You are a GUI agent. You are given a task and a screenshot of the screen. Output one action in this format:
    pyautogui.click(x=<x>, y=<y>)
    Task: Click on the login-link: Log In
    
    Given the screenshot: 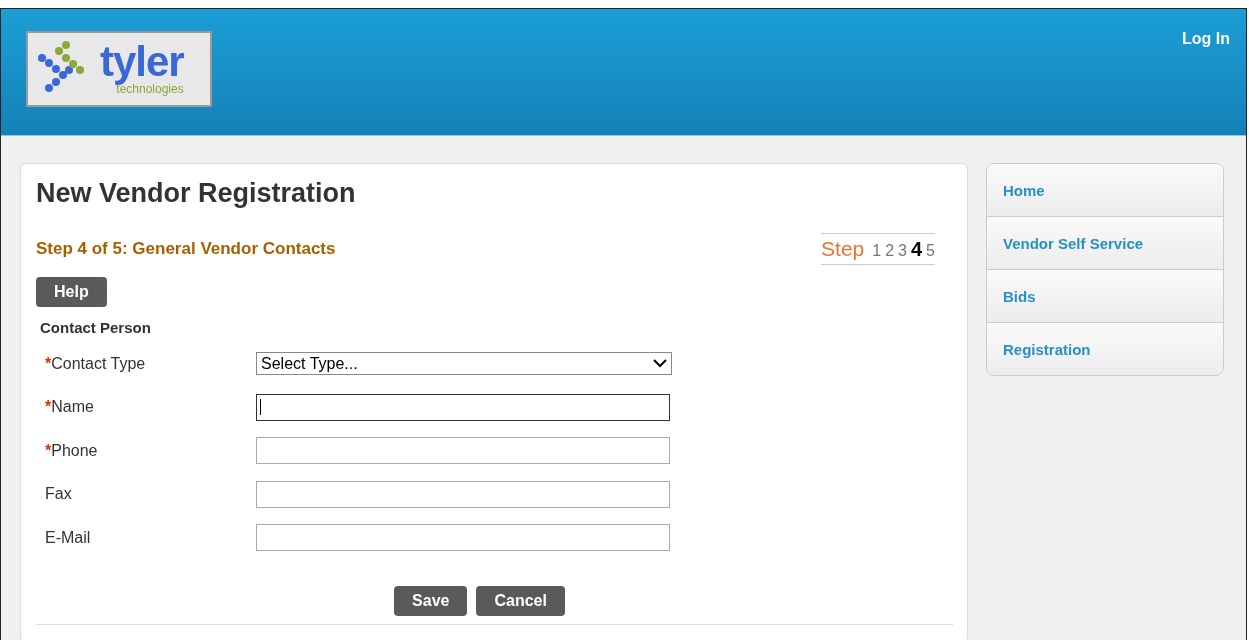 What is the action you would take?
    pyautogui.click(x=1206, y=39)
    